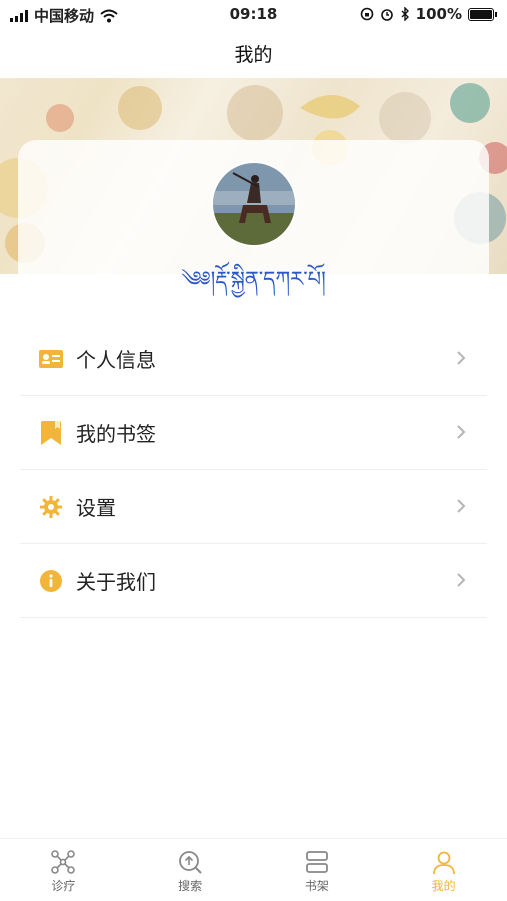 The width and height of the screenshot is (507, 901). Describe the element at coordinates (63, 862) in the screenshot. I see `network-icon` at that location.